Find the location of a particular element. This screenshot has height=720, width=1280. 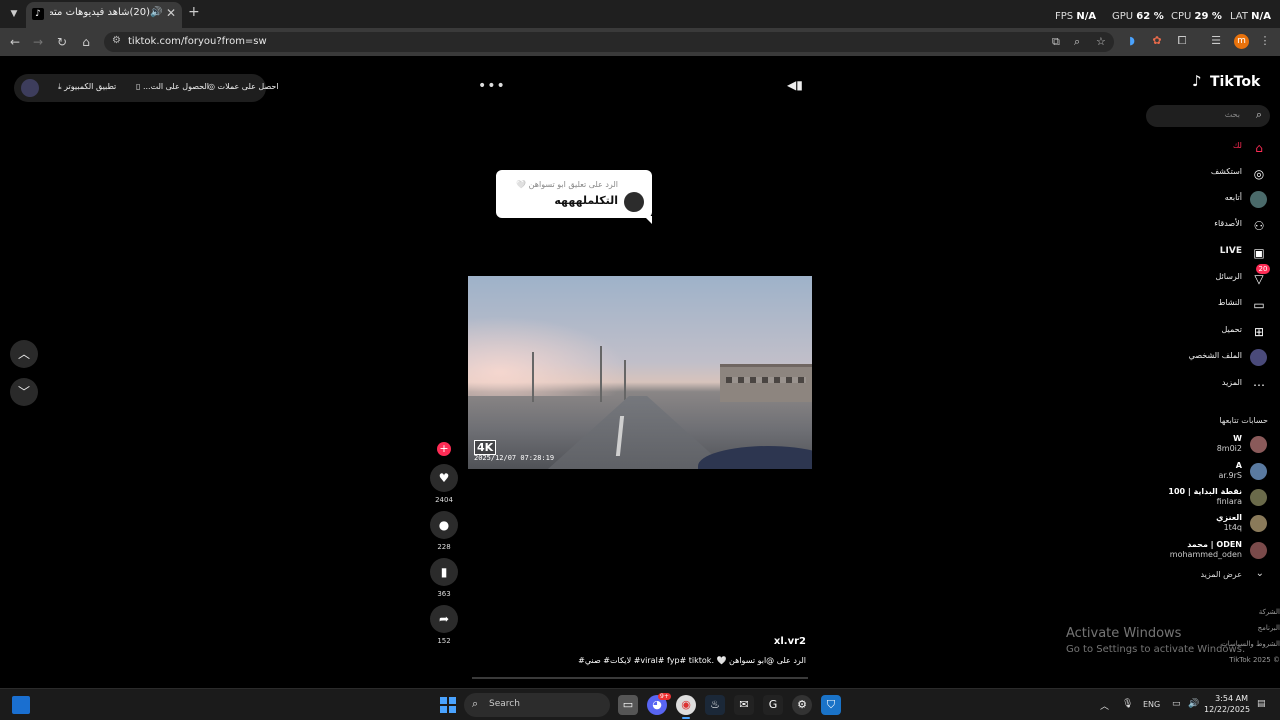

nav-following: أتابعه is located at coordinates (1209, 200).